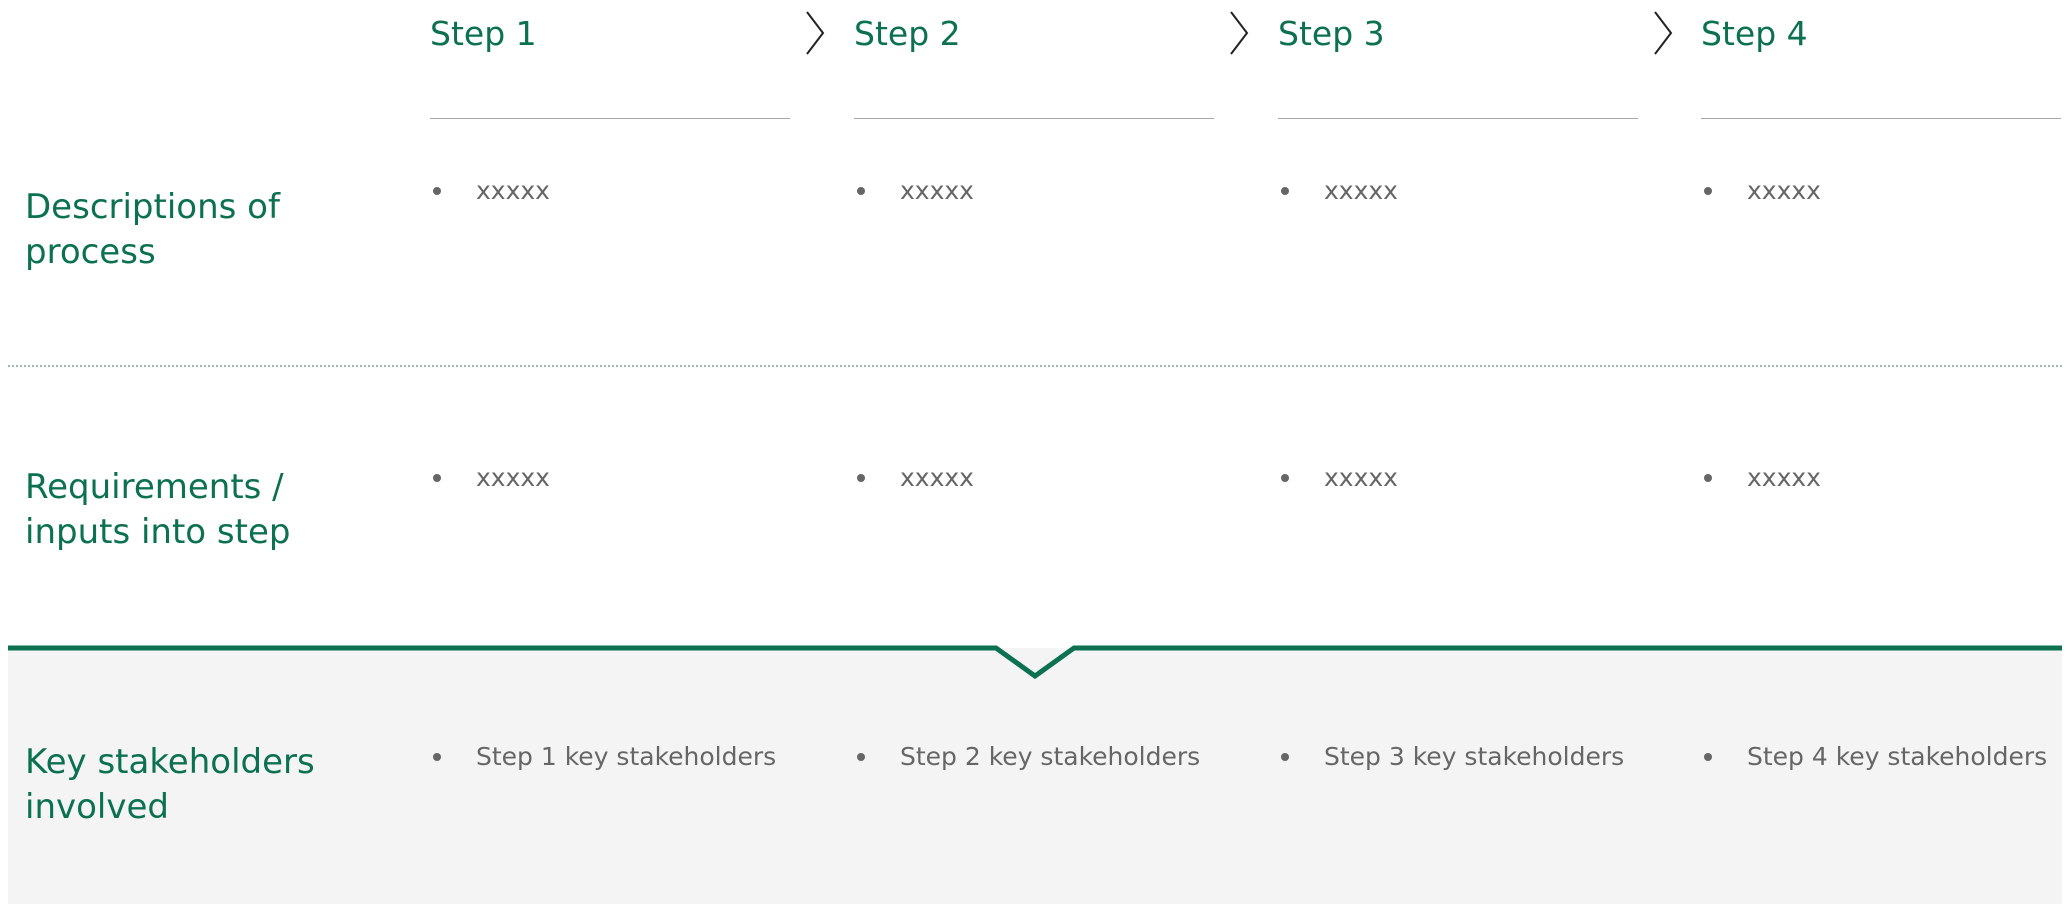 This screenshot has height=904, width=2067. Describe the element at coordinates (483, 33) in the screenshot. I see `step-1-title: Step 1` at that location.